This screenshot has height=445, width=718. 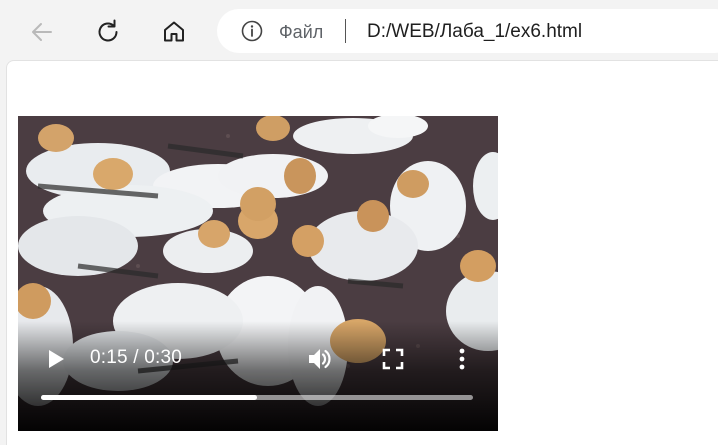 What do you see at coordinates (301, 32) in the screenshot?
I see `origin-label: Файл` at bounding box center [301, 32].